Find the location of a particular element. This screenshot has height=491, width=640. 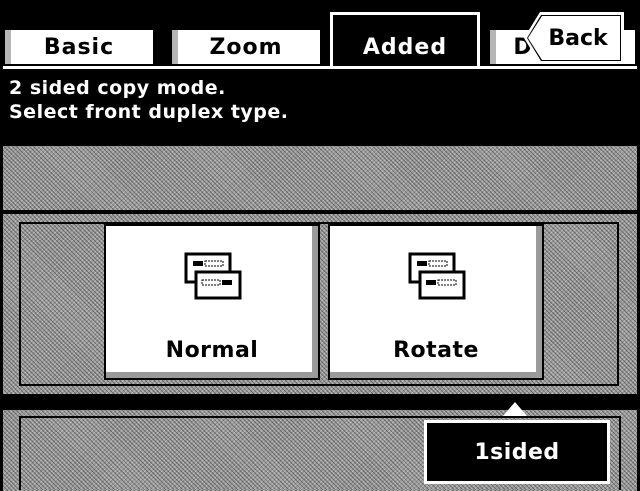

tab-zoom: Zoom is located at coordinates (246, 47).